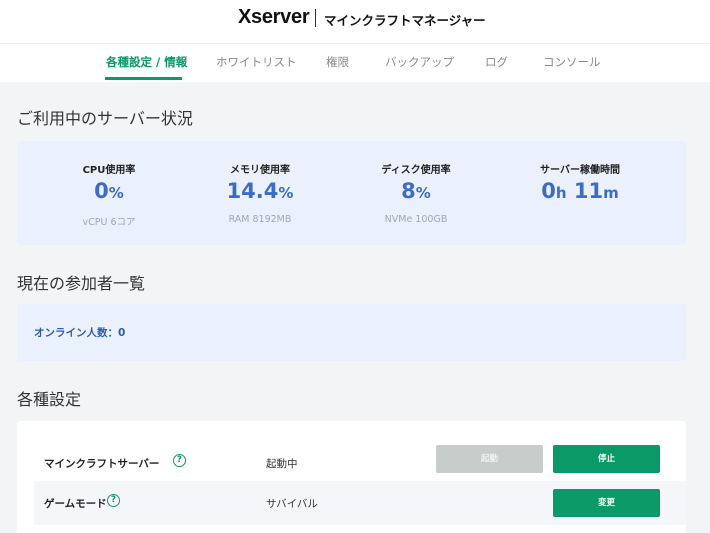 The image size is (710, 533). I want to click on tab-permissions: 権限, so click(337, 62).